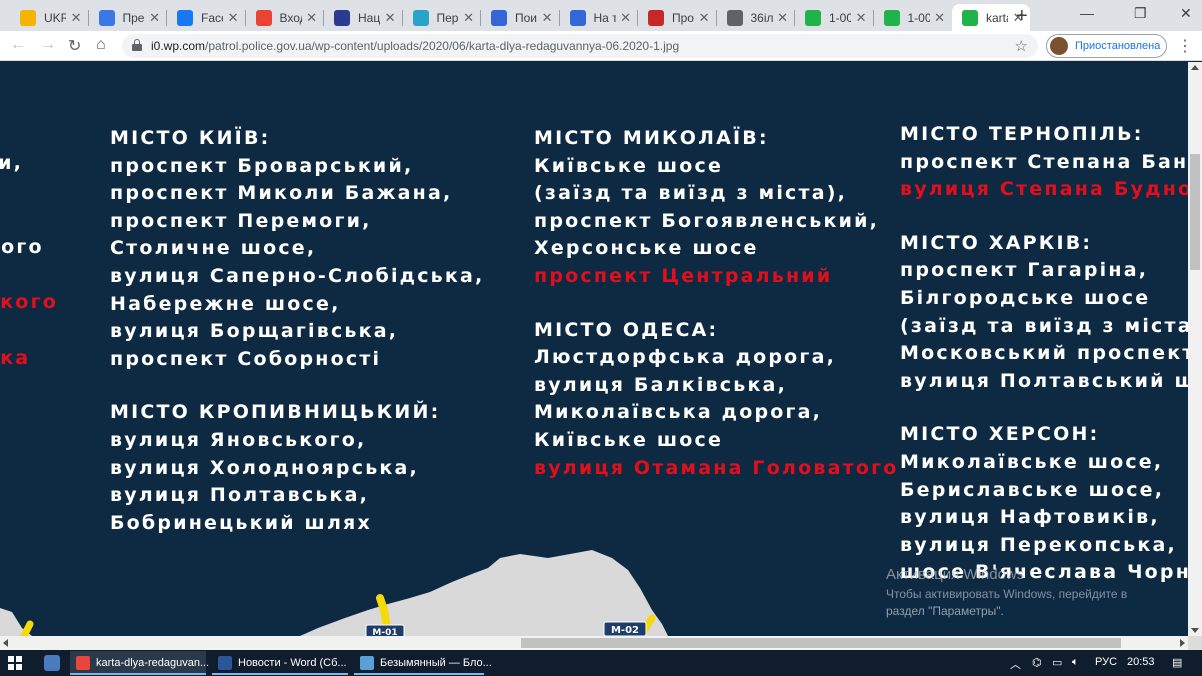 This screenshot has height=676, width=1202. What do you see at coordinates (15, 663) in the screenshot?
I see `windows-start-icon` at bounding box center [15, 663].